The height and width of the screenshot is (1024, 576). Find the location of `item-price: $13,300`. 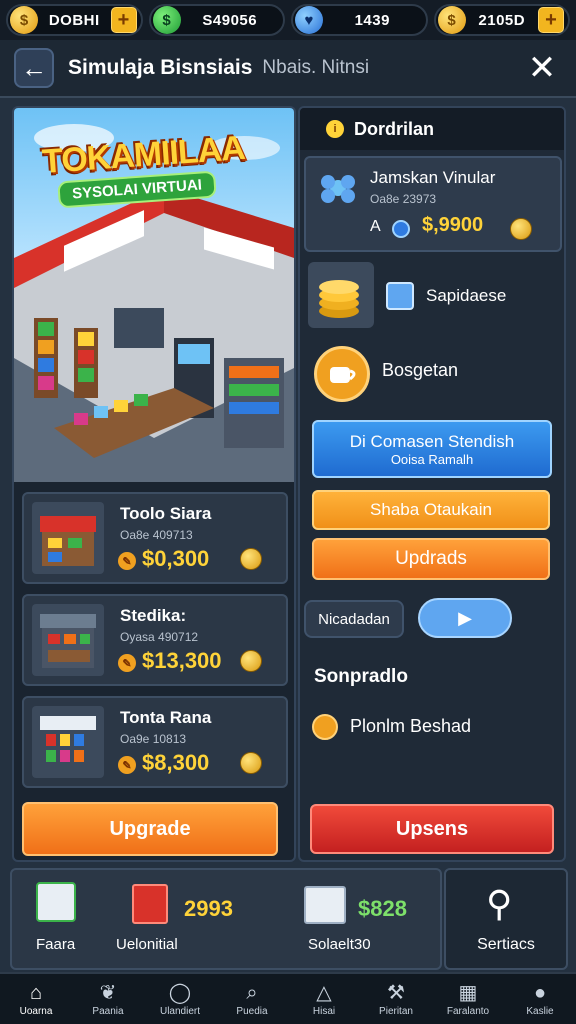

item-price: $13,300 is located at coordinates (182, 660).